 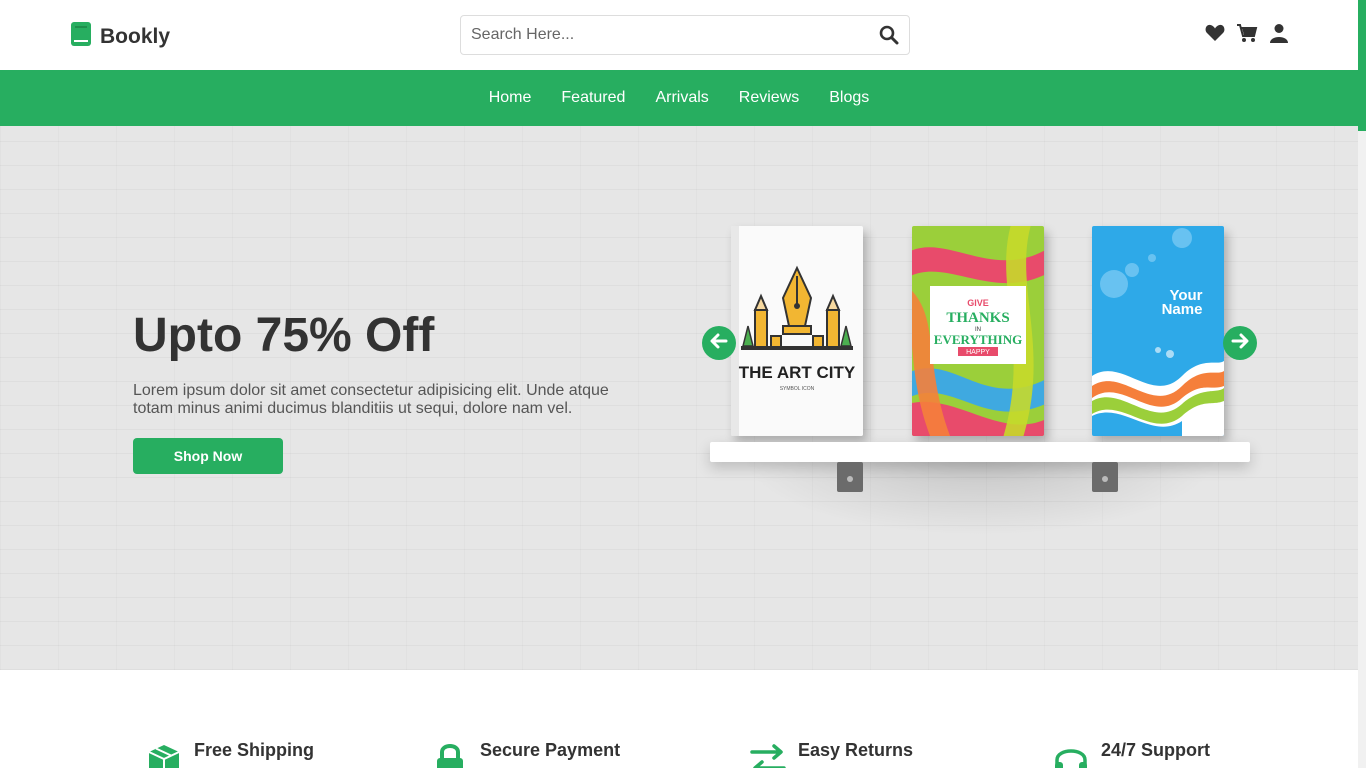 I want to click on feature-title: Easy Returns, so click(x=856, y=750).